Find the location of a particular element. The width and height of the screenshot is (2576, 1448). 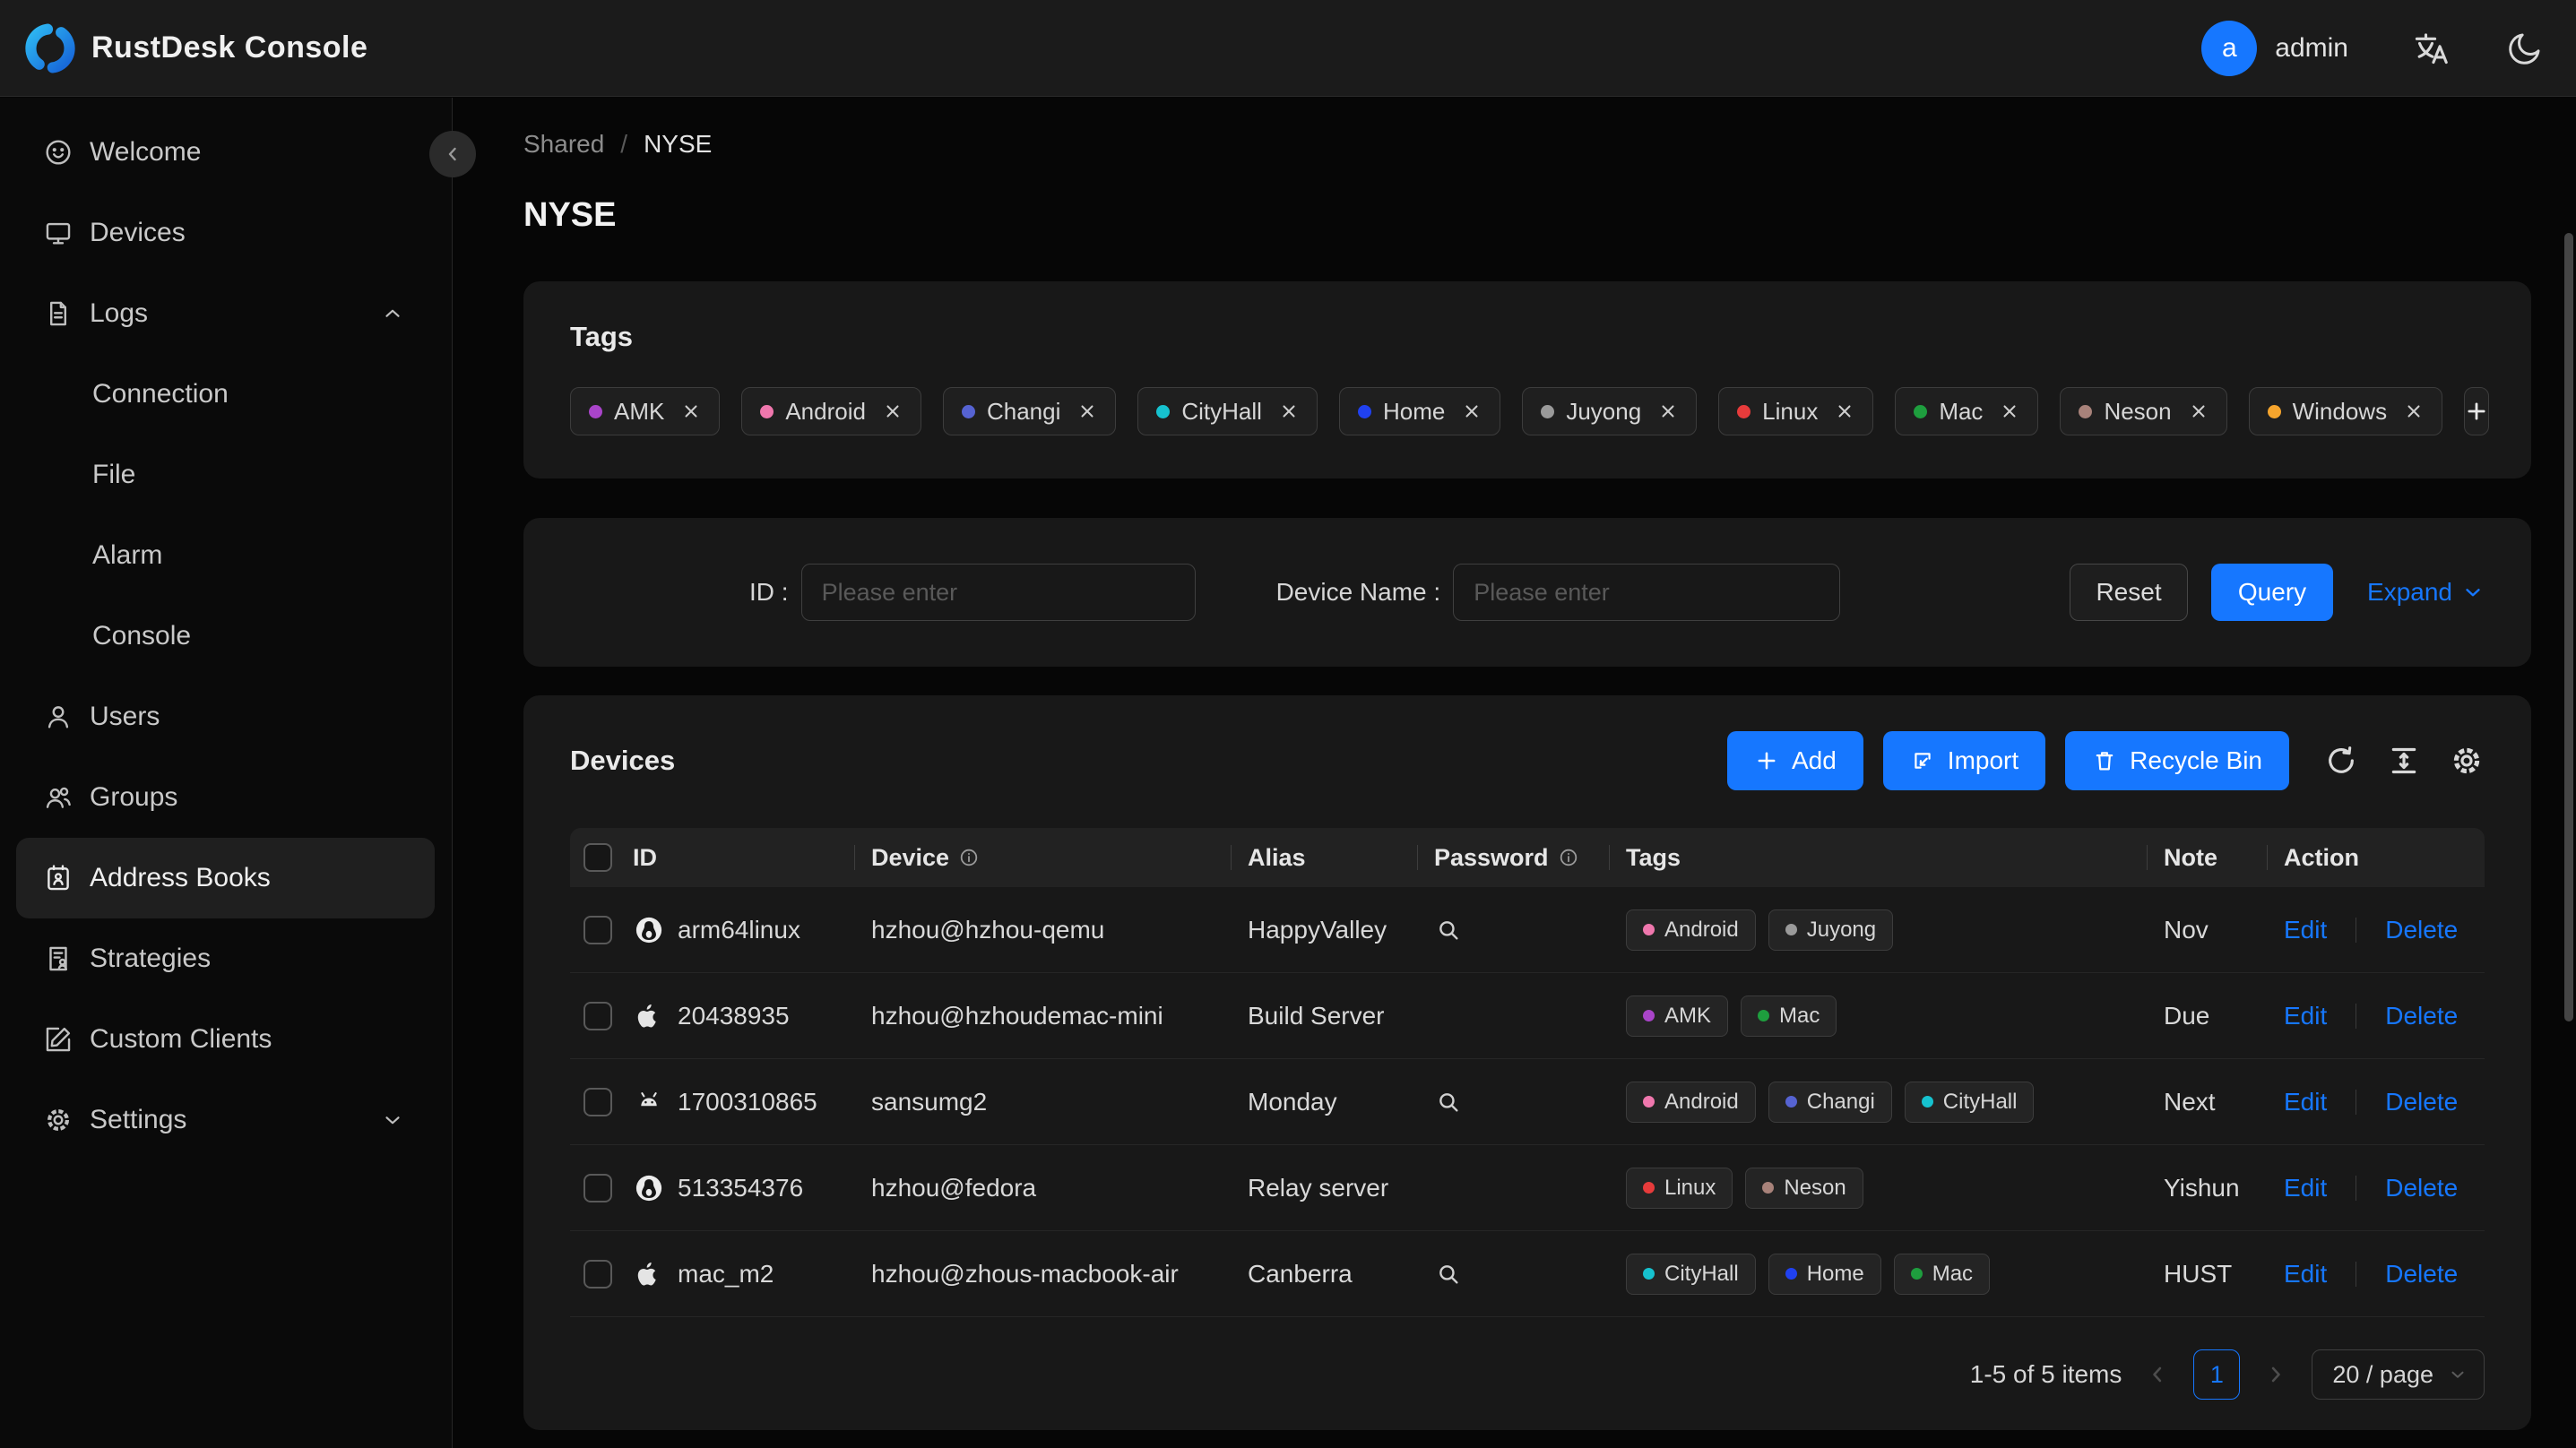

tag-label: Windows is located at coordinates (2340, 411).